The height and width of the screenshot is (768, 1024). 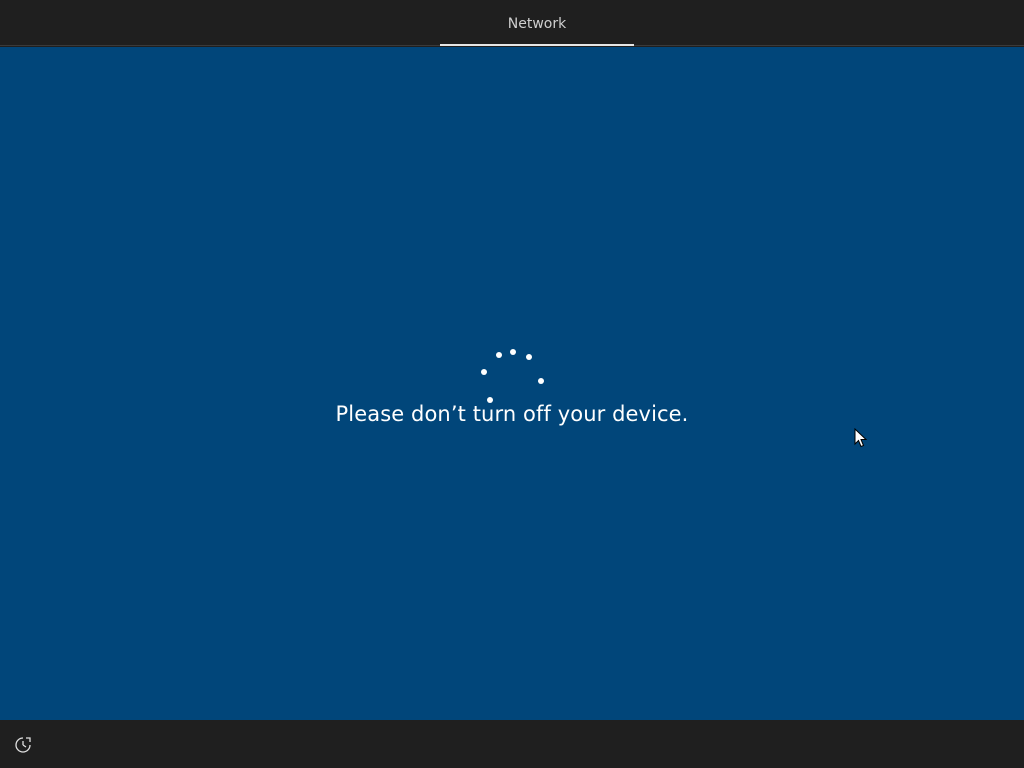 I want to click on mouse-cursor-icon, so click(x=861, y=438).